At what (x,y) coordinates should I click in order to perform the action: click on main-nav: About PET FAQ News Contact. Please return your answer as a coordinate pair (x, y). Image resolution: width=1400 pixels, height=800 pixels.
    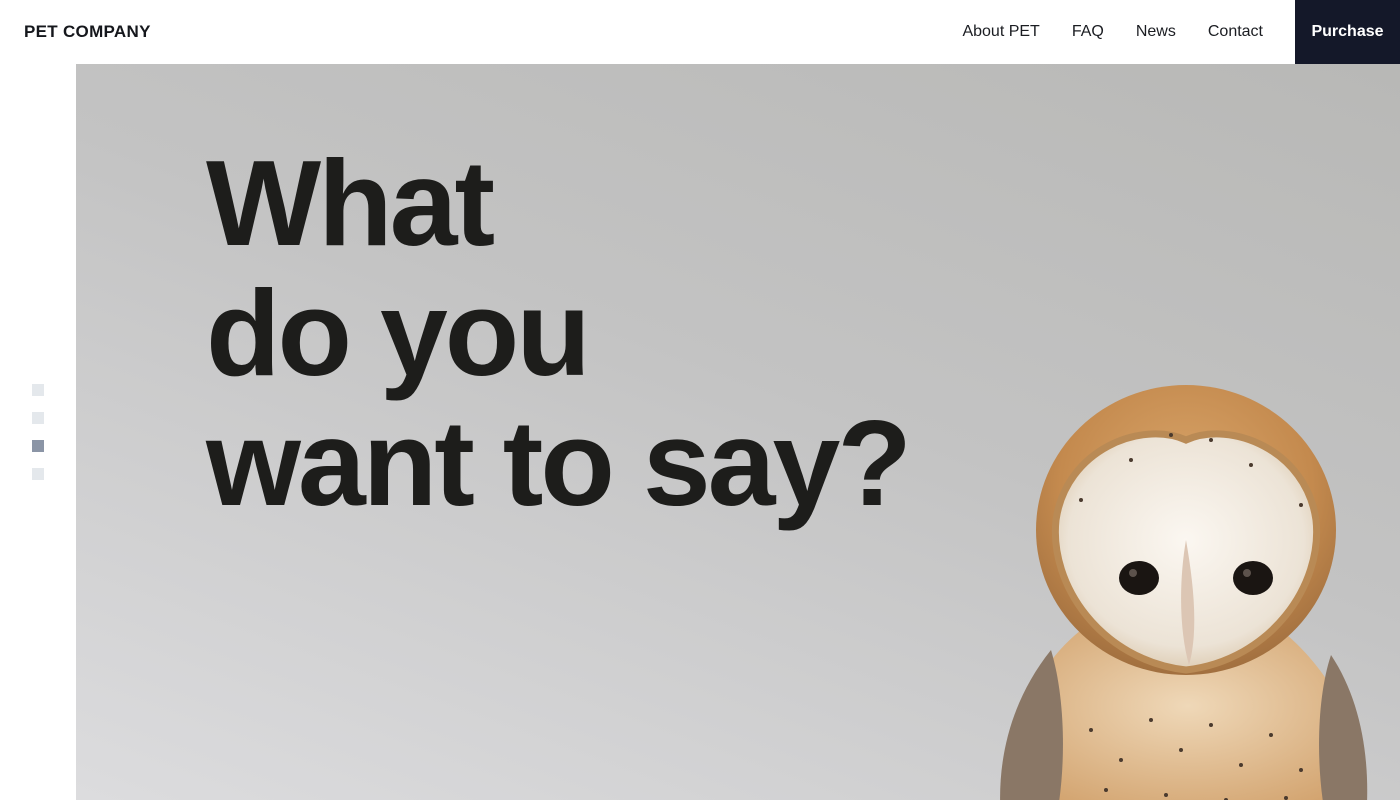
    Looking at the image, I should click on (1096, 32).